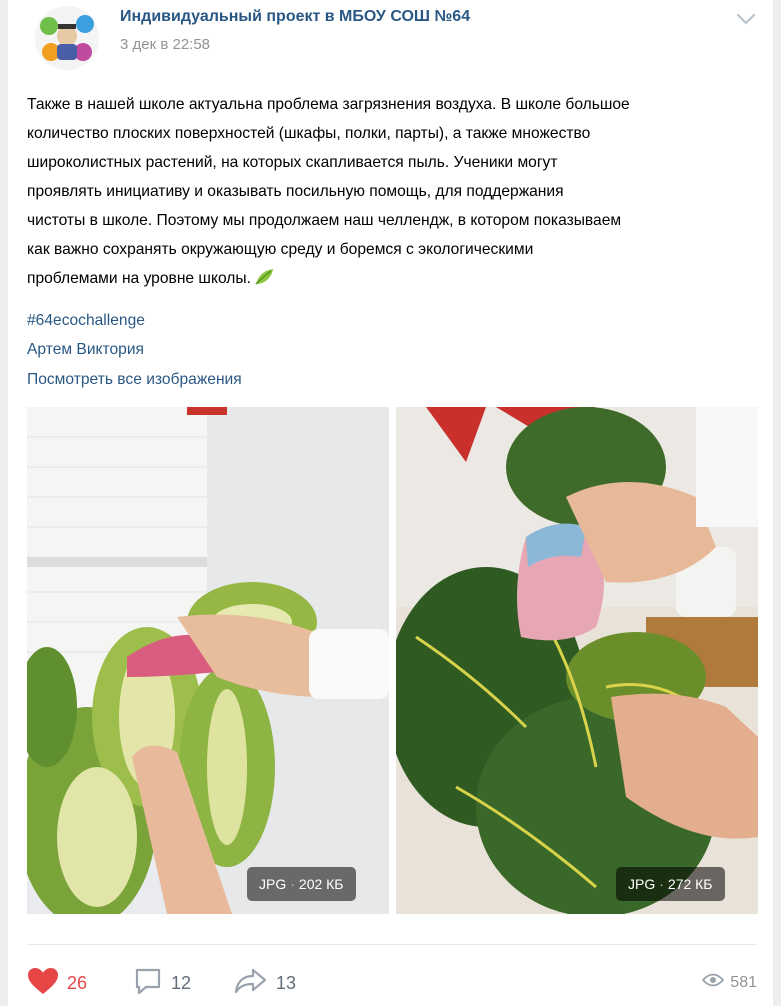 The width and height of the screenshot is (781, 1006). Describe the element at coordinates (713, 982) in the screenshot. I see `eye-icon` at that location.